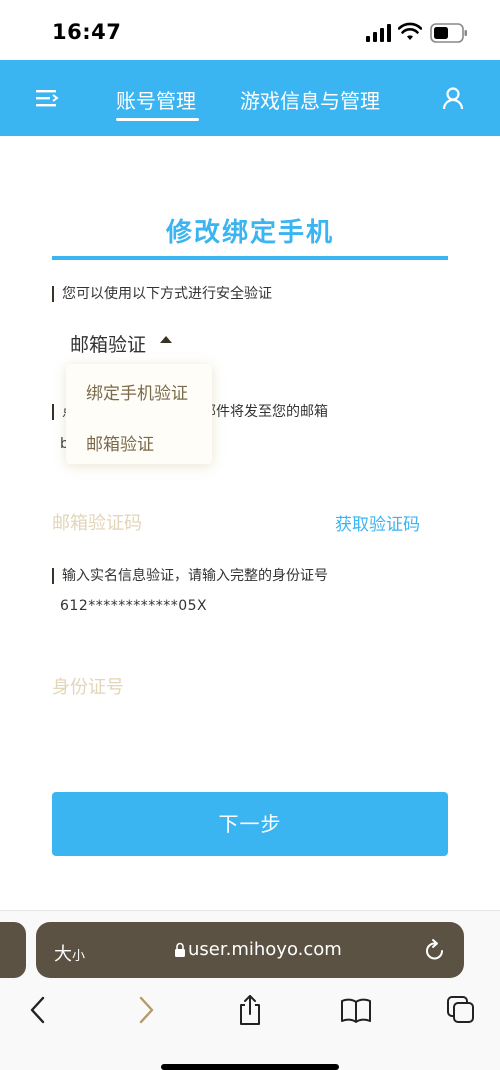 This screenshot has height=1070, width=500. What do you see at coordinates (47, 98) in the screenshot?
I see `menu-icon` at bounding box center [47, 98].